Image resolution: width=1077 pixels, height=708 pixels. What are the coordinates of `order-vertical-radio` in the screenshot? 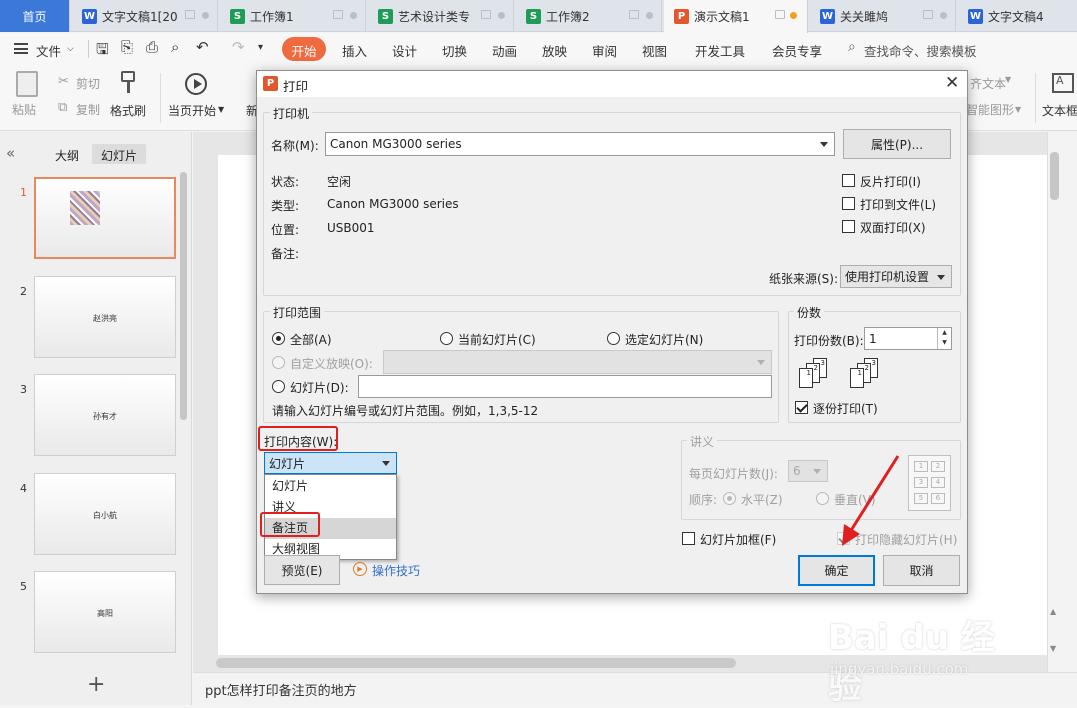 It's located at (822, 498).